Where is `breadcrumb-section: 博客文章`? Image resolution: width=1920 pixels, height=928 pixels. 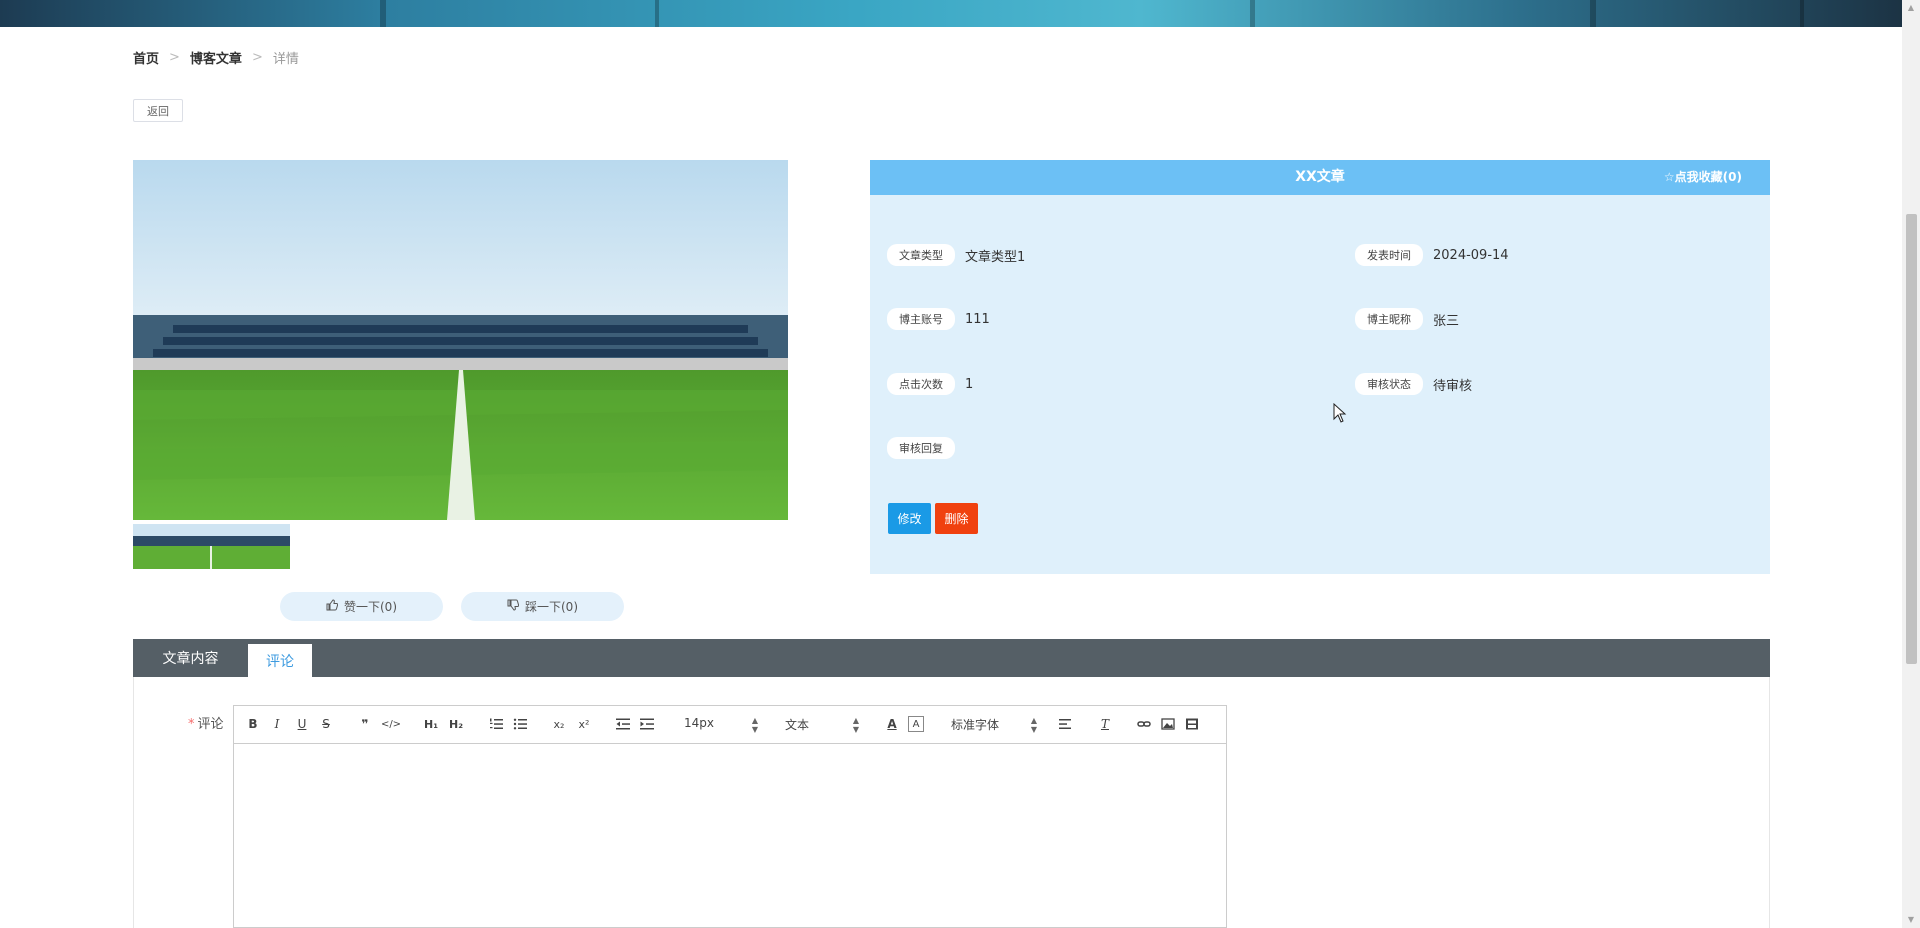
breadcrumb-section: 博客文章 is located at coordinates (216, 57).